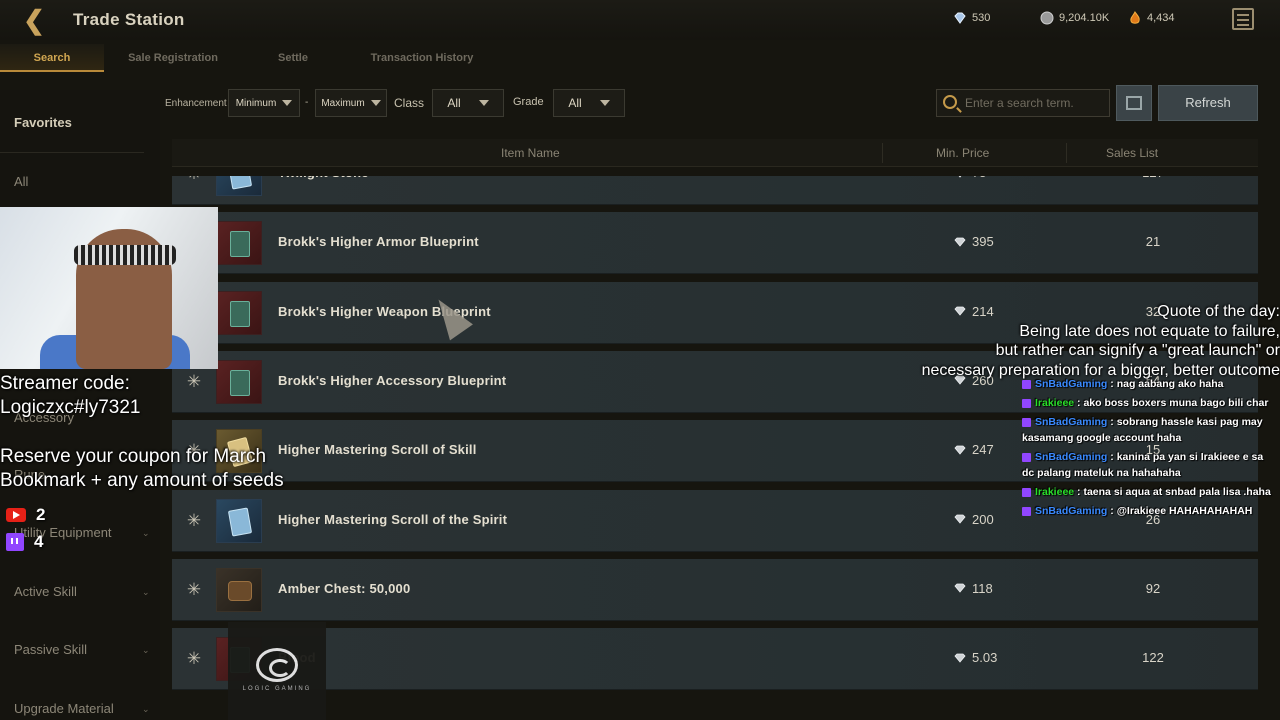  I want to click on item-min-price: 118, so click(973, 588).